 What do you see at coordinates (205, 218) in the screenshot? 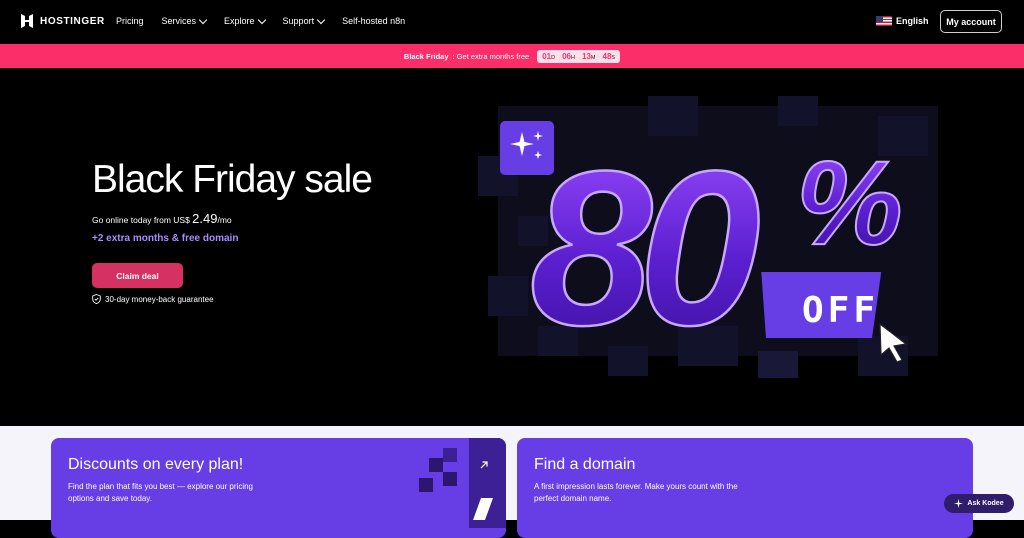
I see `hero-price: 2.49` at bounding box center [205, 218].